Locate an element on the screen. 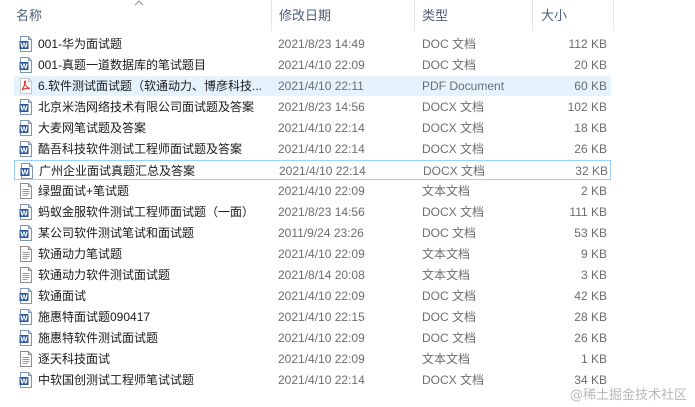 The width and height of the screenshot is (695, 407). file-row: 软通动力笔试题 2021/4/10 22:09 文本文档 9 KB is located at coordinates (312, 254).